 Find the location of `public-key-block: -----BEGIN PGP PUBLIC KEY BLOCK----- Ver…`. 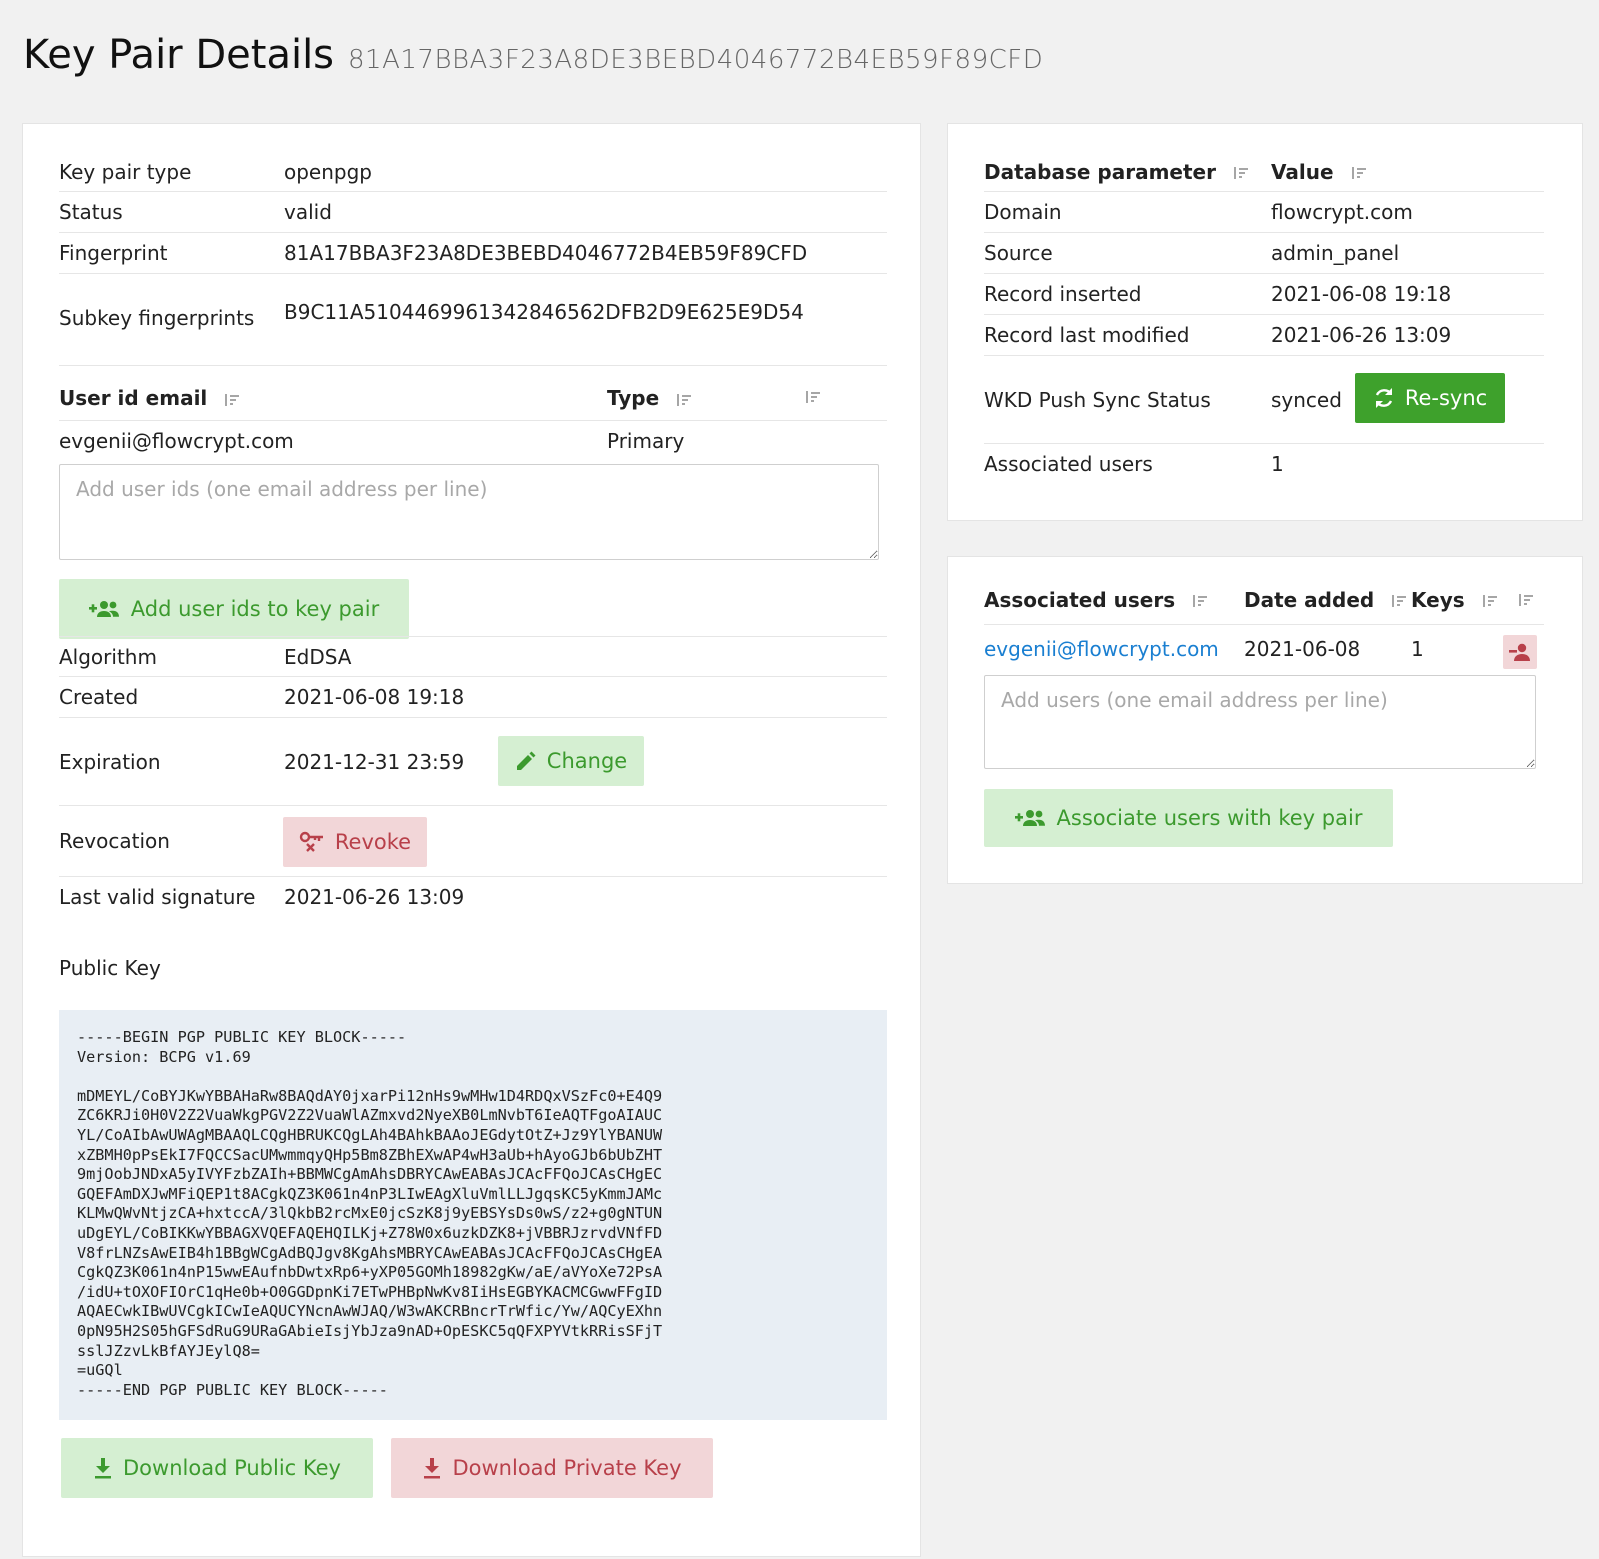

public-key-block: -----BEGIN PGP PUBLIC KEY BLOCK----- Ver… is located at coordinates (473, 1215).